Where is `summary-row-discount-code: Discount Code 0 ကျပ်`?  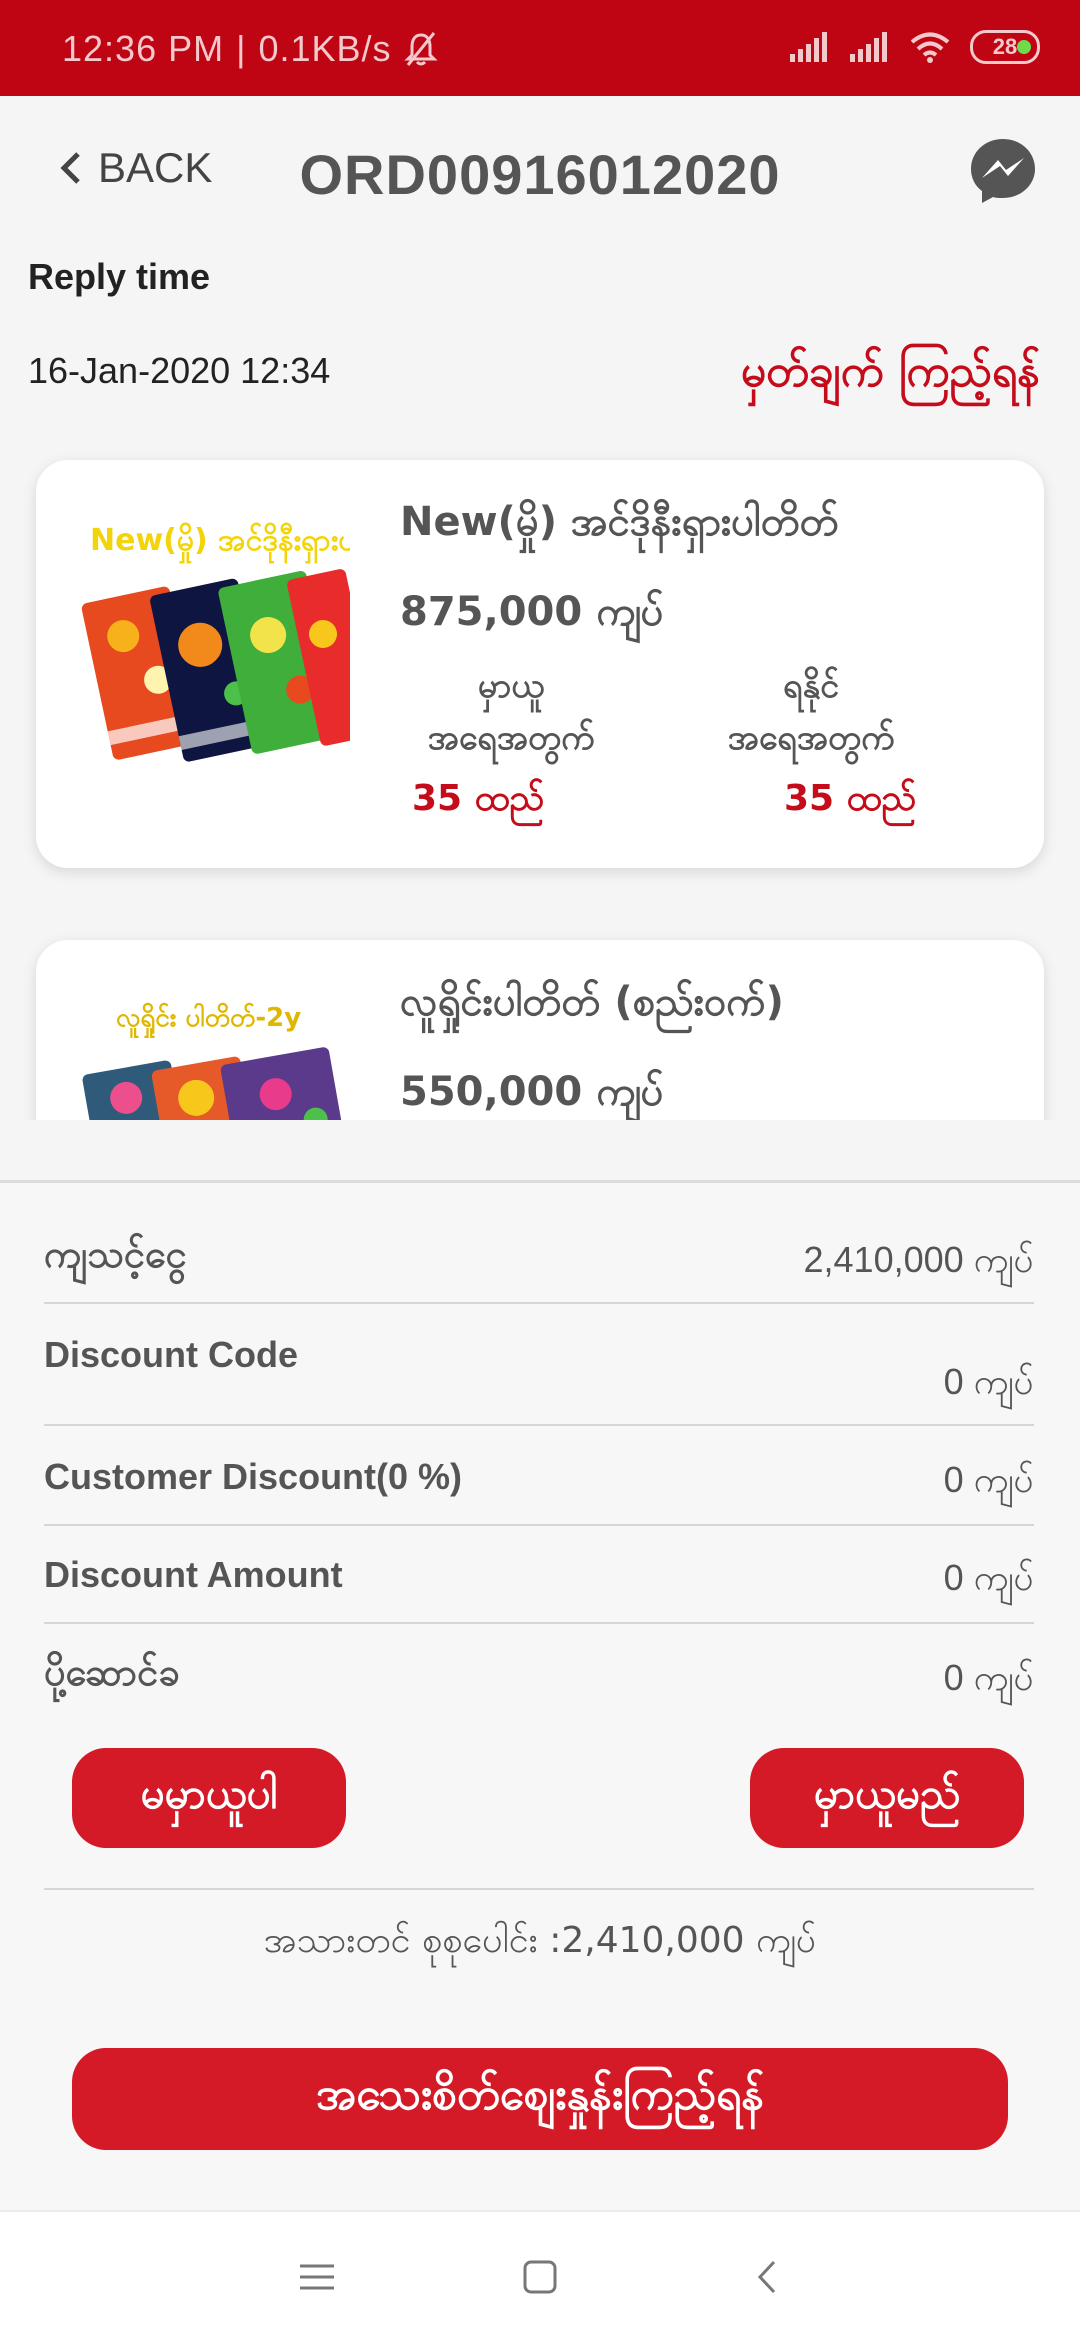
summary-row-discount-code: Discount Code 0 ကျပ် is located at coordinates (539, 1365).